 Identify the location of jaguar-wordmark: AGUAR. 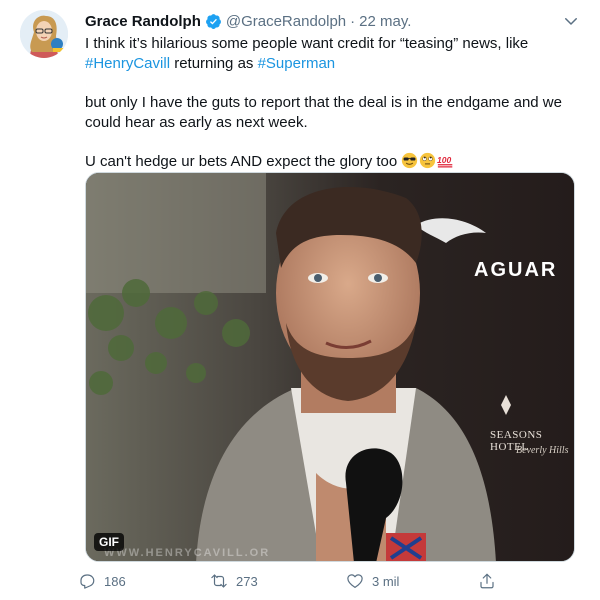
(516, 270).